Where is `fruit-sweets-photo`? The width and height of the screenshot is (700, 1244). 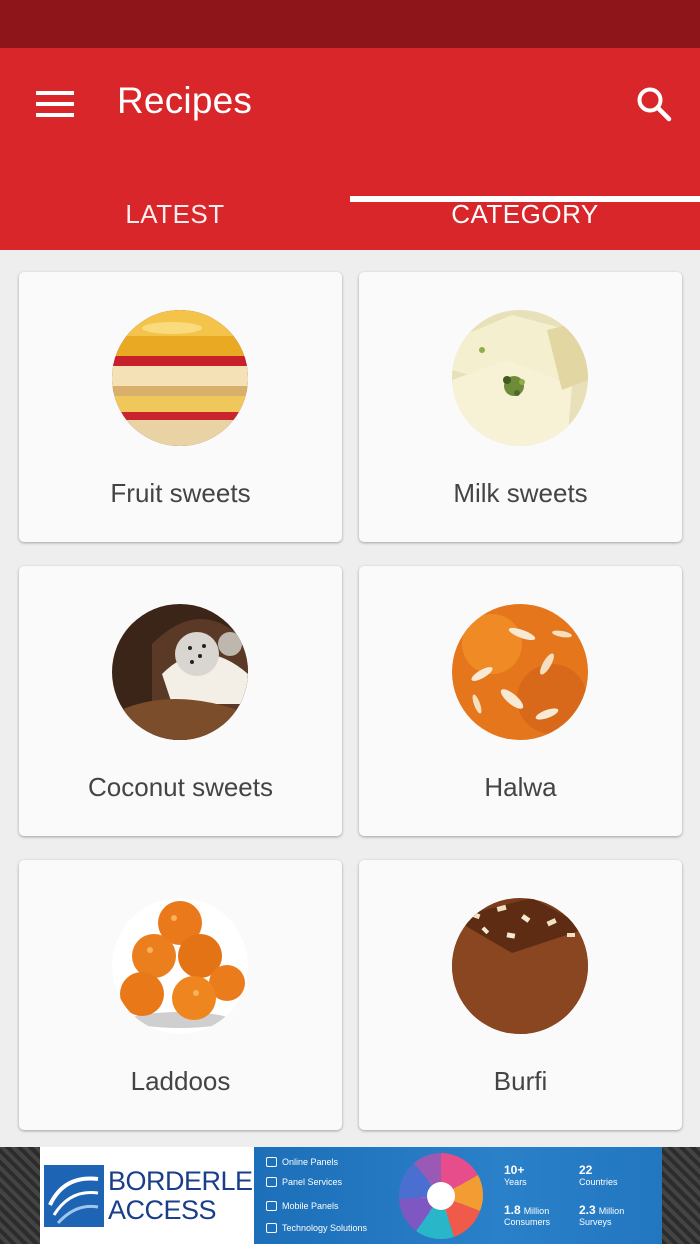
fruit-sweets-photo is located at coordinates (180, 378).